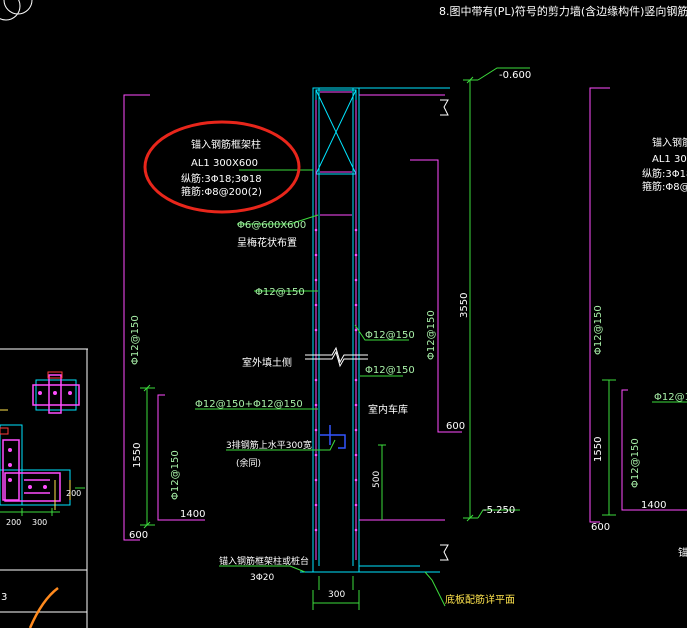 This screenshot has width=687, height=628. What do you see at coordinates (39, 522) in the screenshot?
I see `detail-dim-b: 300` at bounding box center [39, 522].